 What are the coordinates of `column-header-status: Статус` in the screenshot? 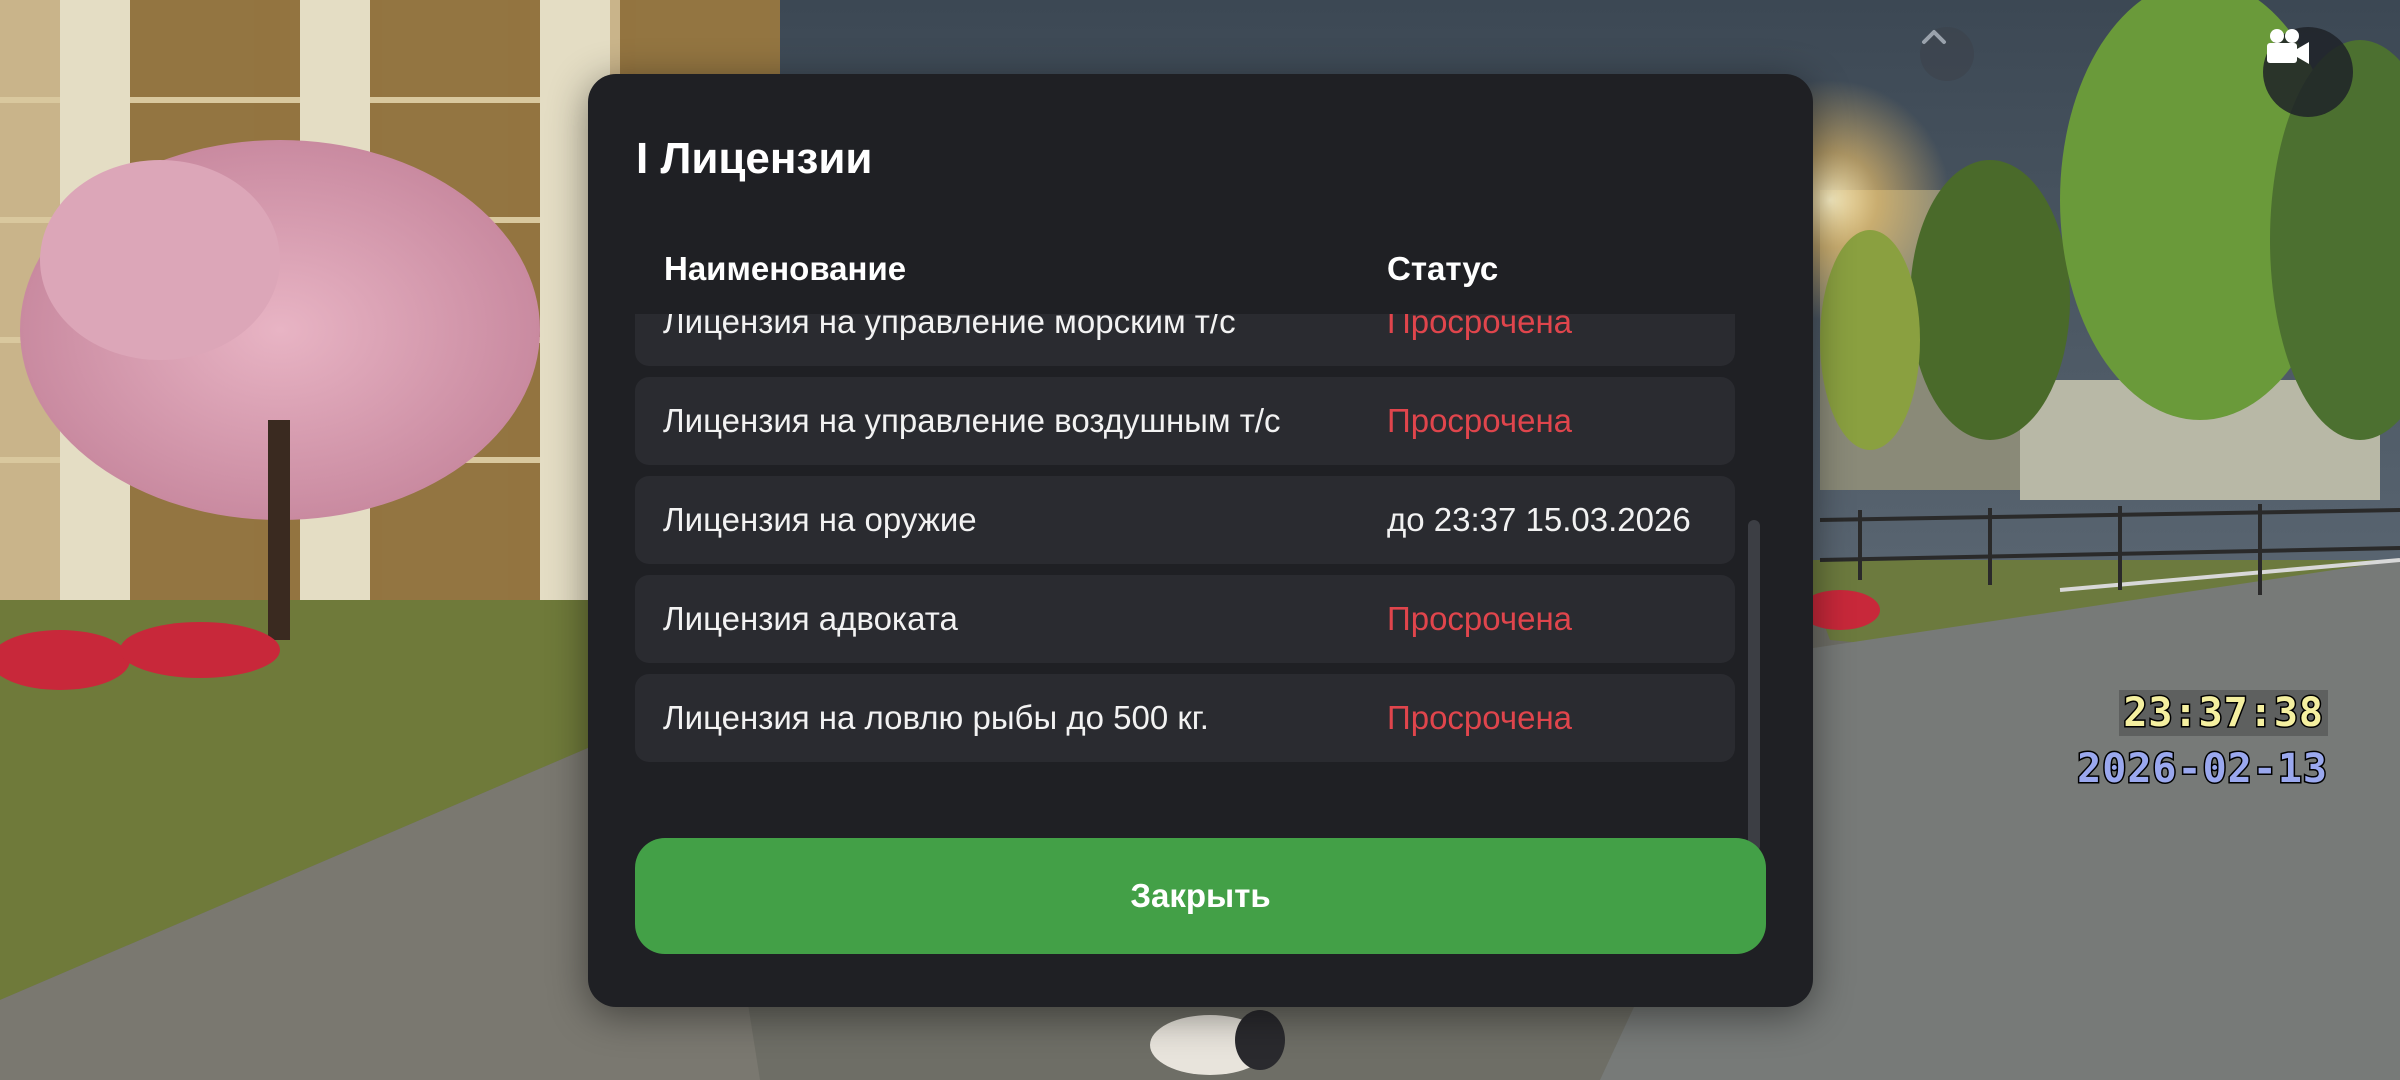 It's located at (1443, 268).